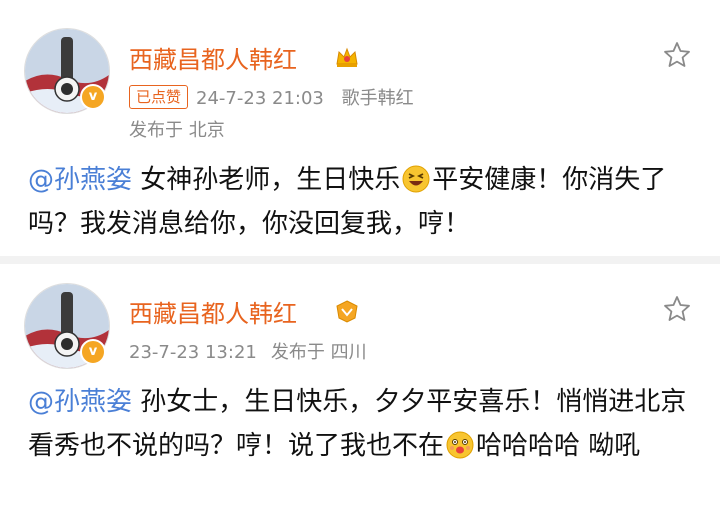  What do you see at coordinates (416, 179) in the screenshot?
I see `grinning-squint-emoji-icon` at bounding box center [416, 179].